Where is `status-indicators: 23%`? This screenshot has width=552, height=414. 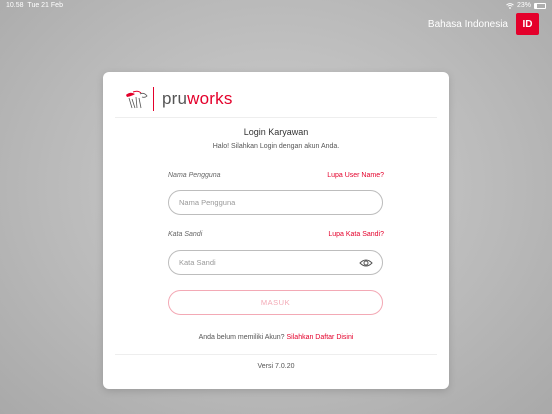
status-indicators: 23% is located at coordinates (526, 5).